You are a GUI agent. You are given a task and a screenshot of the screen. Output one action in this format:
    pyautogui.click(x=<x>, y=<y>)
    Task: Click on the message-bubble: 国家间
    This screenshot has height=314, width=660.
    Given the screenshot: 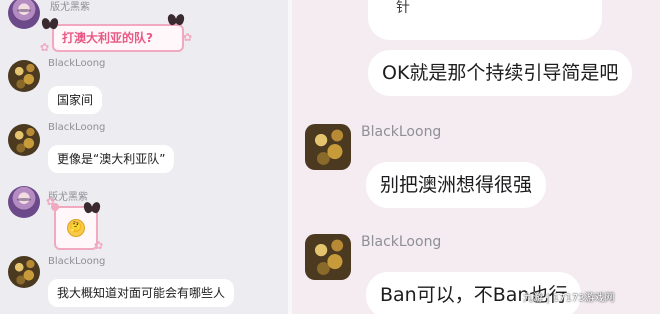 What is the action you would take?
    pyautogui.click(x=75, y=100)
    